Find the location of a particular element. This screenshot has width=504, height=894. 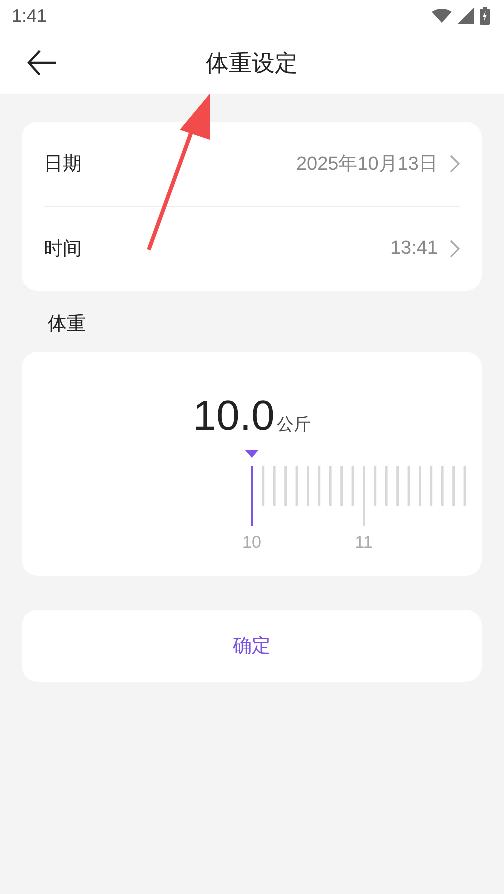

battery-icon is located at coordinates (485, 16).